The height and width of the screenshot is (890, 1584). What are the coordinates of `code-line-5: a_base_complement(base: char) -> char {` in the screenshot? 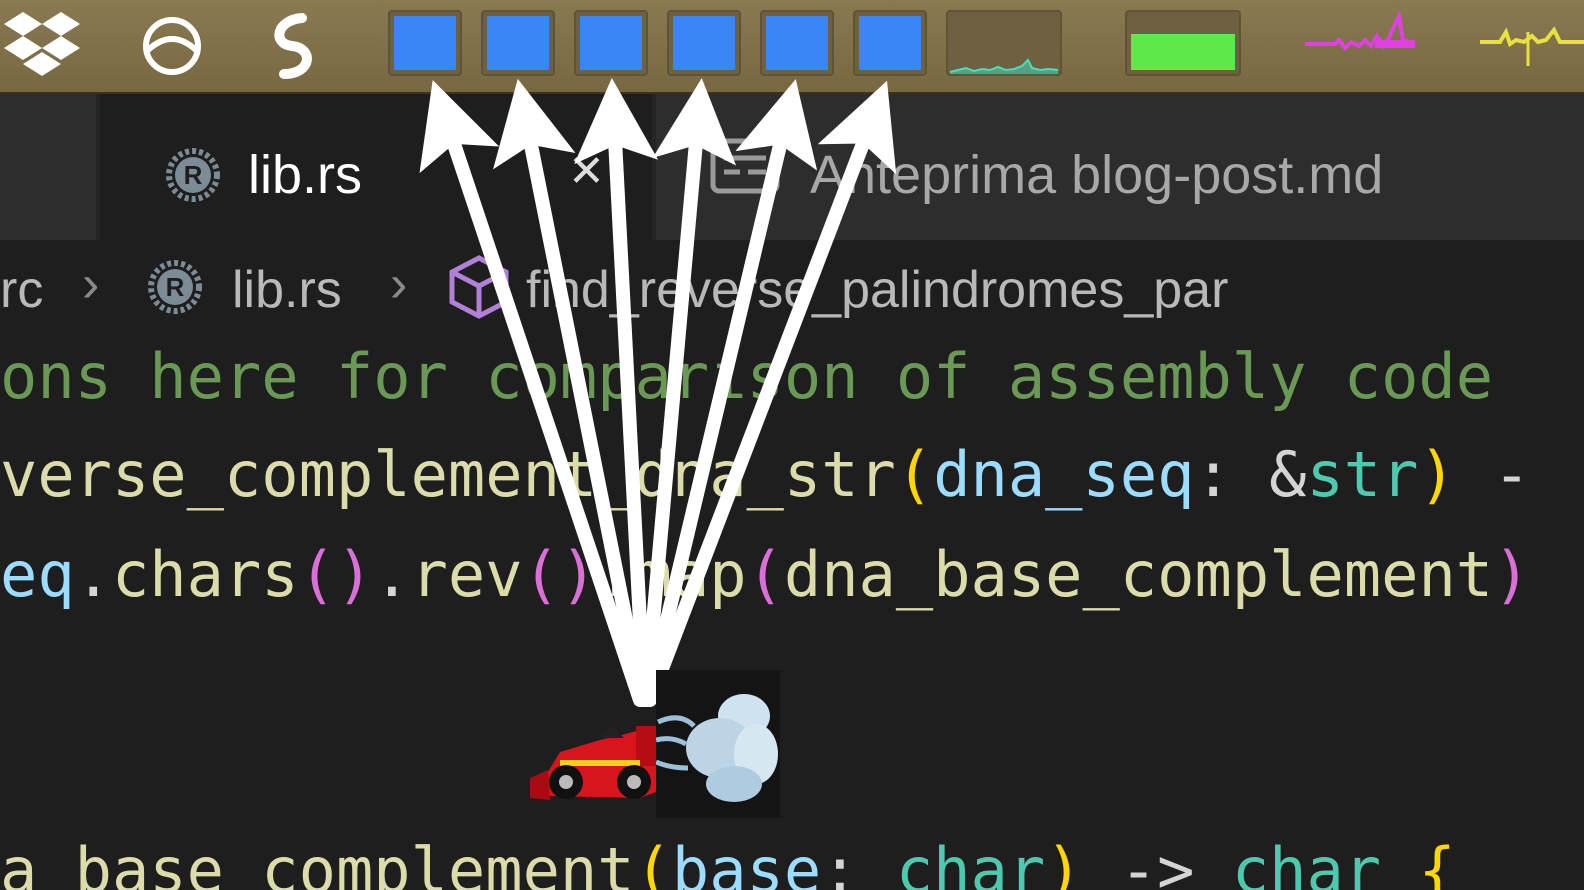 It's located at (728, 865).